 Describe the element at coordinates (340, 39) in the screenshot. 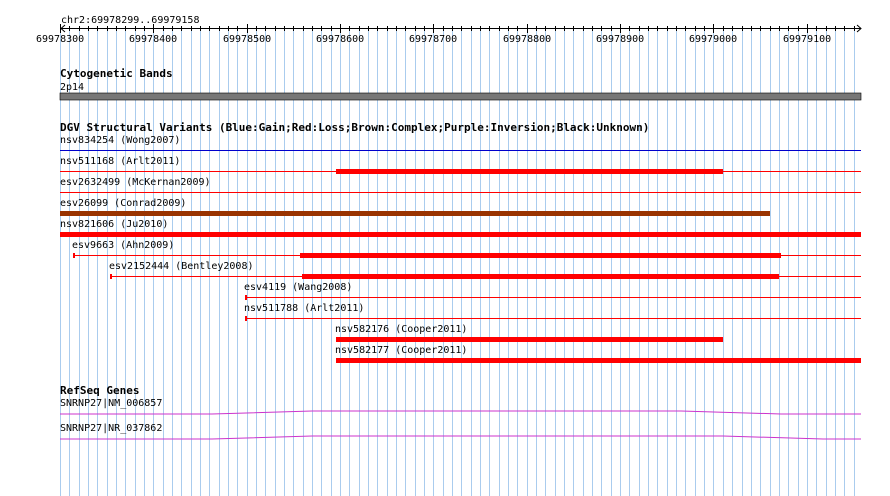

I see `ruler-tick-label: 69978600` at that location.